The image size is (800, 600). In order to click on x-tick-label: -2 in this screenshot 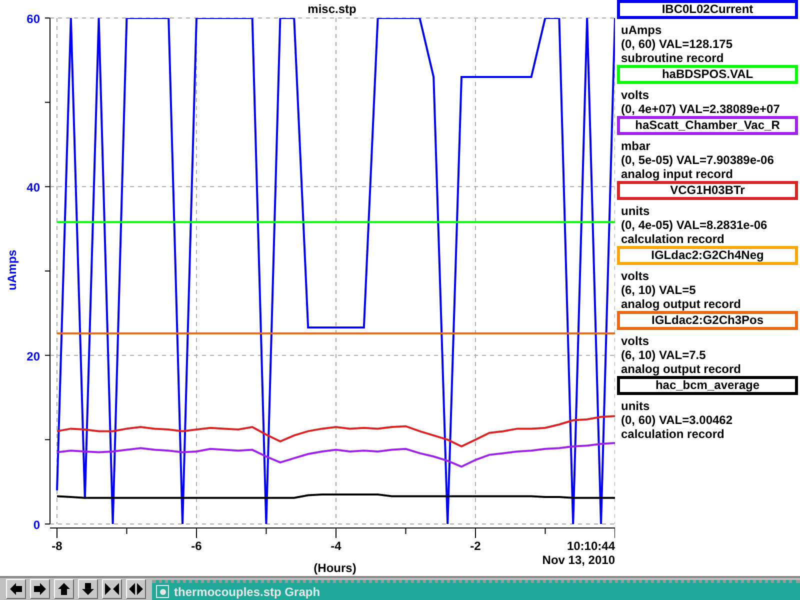, I will do `click(475, 546)`.